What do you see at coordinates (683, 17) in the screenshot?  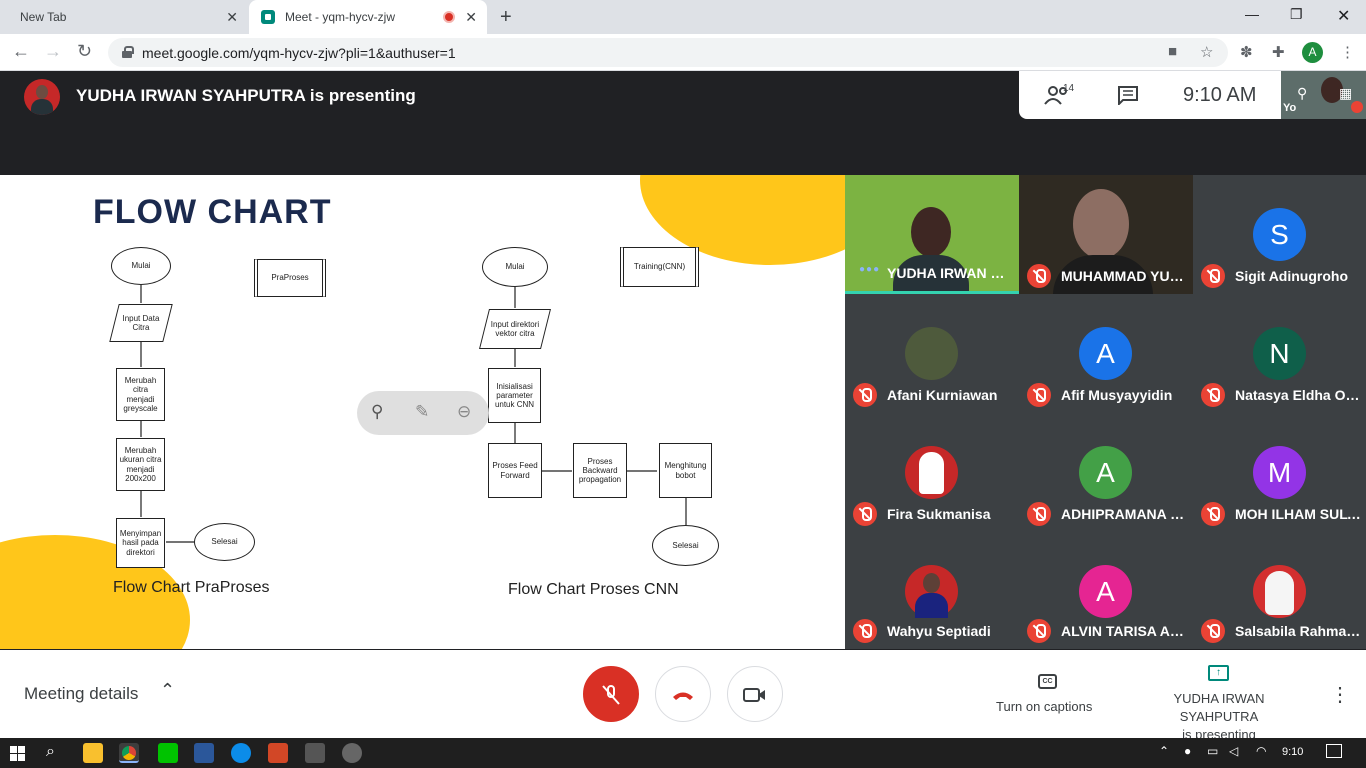 I see `tab-strip: New Tab ✕ Meet - yqm-hycv-zjw ✕ + — ❐ ✕` at bounding box center [683, 17].